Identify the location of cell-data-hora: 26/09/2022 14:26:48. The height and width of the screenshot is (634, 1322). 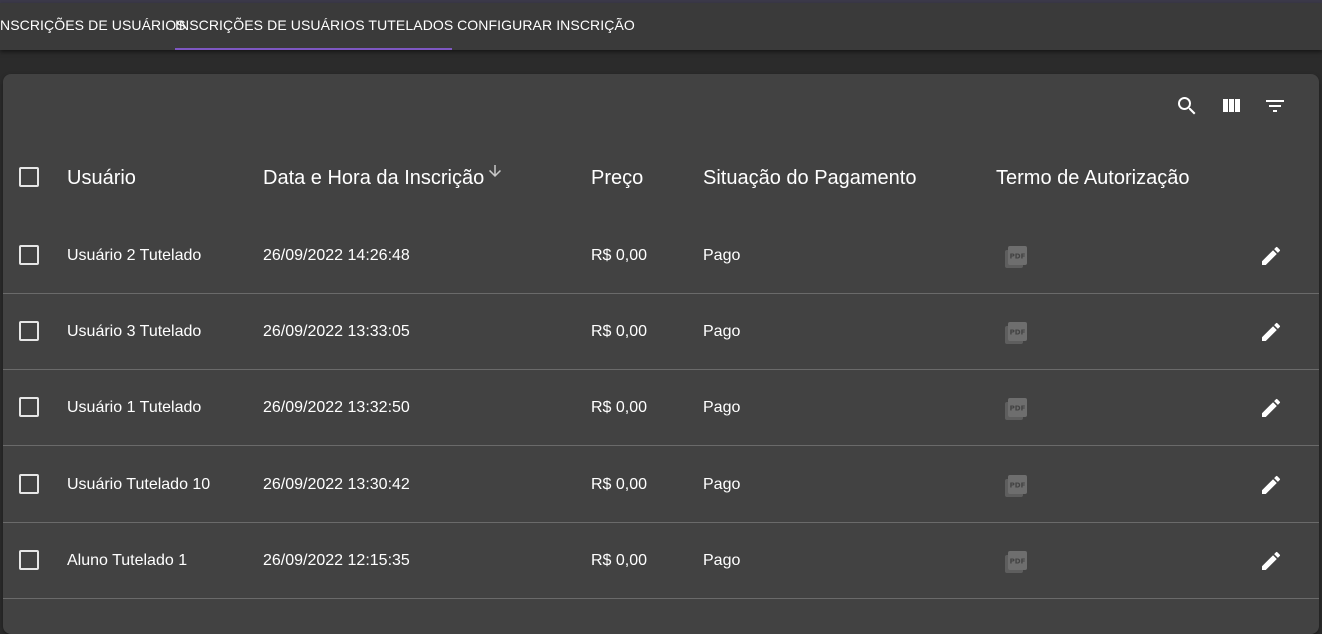
(336, 255).